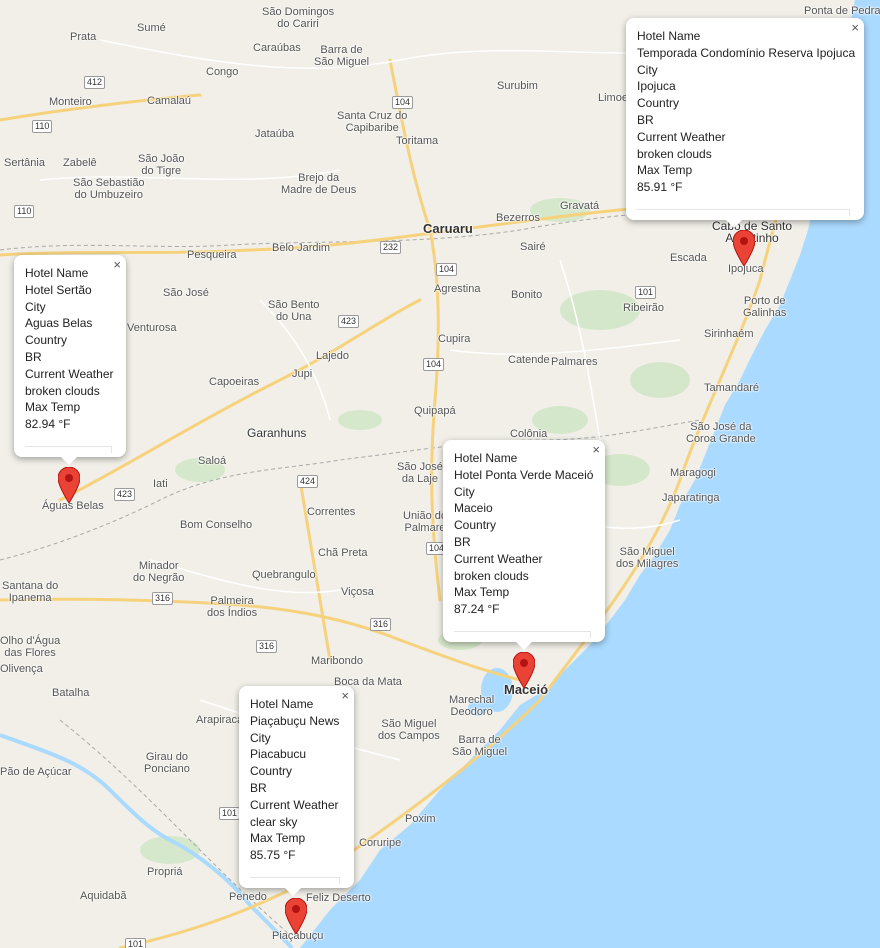  I want to click on place-label: Bezerros, so click(518, 218).